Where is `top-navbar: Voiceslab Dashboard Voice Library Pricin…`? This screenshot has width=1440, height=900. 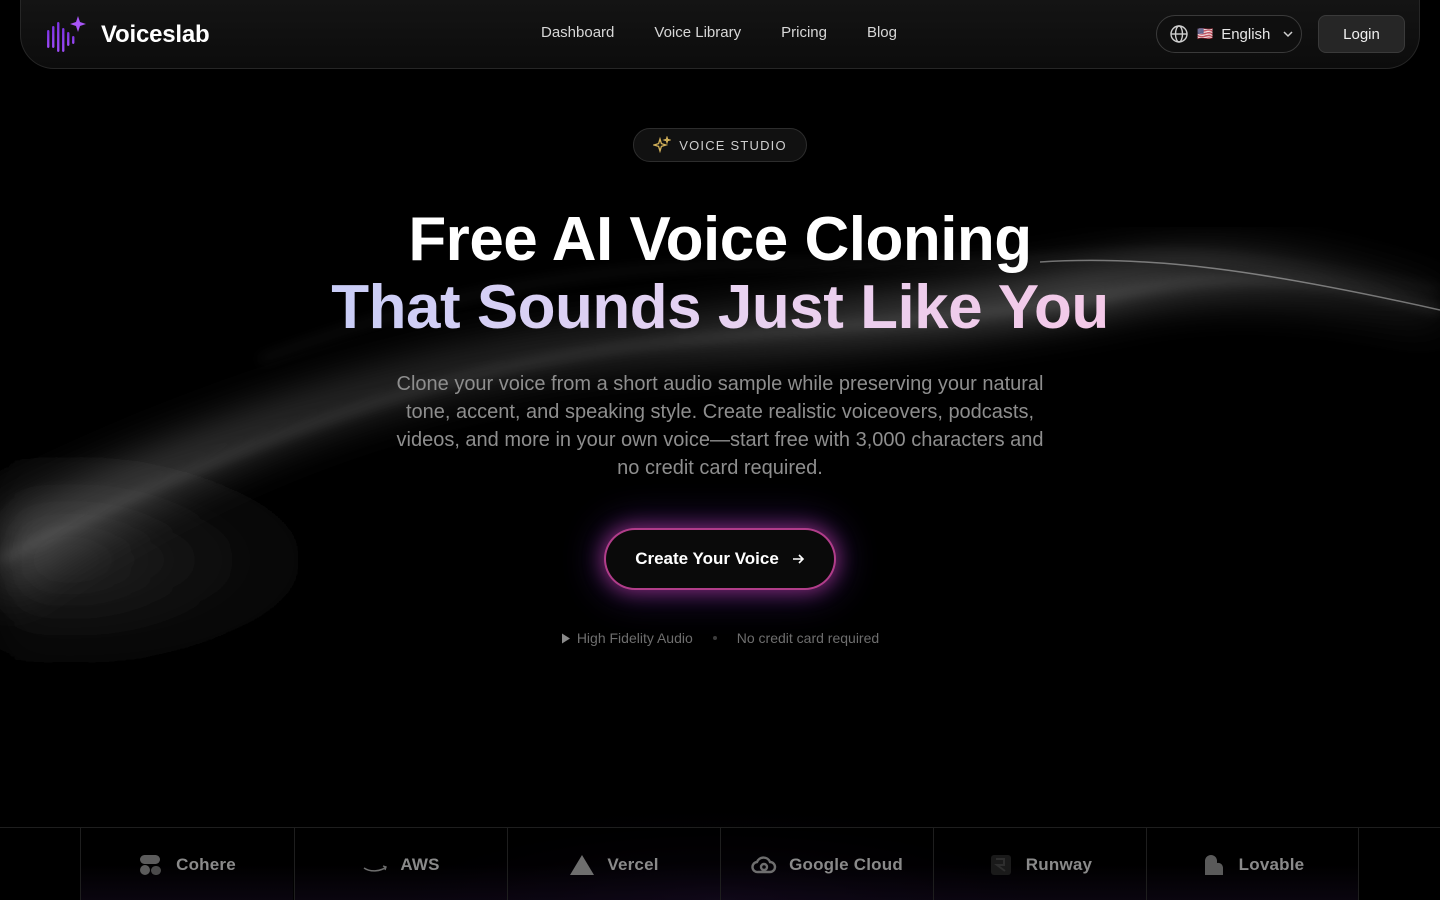
top-navbar: Voiceslab Dashboard Voice Library Pricin… is located at coordinates (720, 34).